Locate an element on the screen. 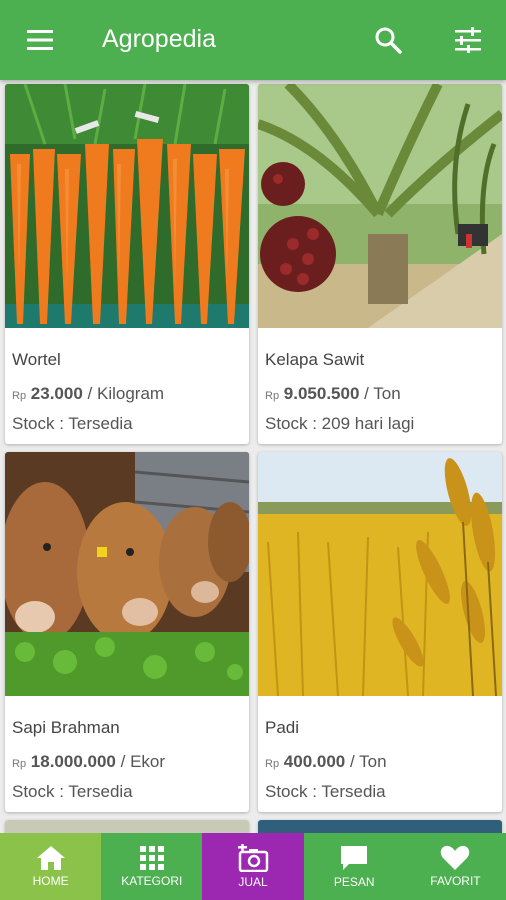 This screenshot has width=506, height=900. tune-icon is located at coordinates (468, 40).